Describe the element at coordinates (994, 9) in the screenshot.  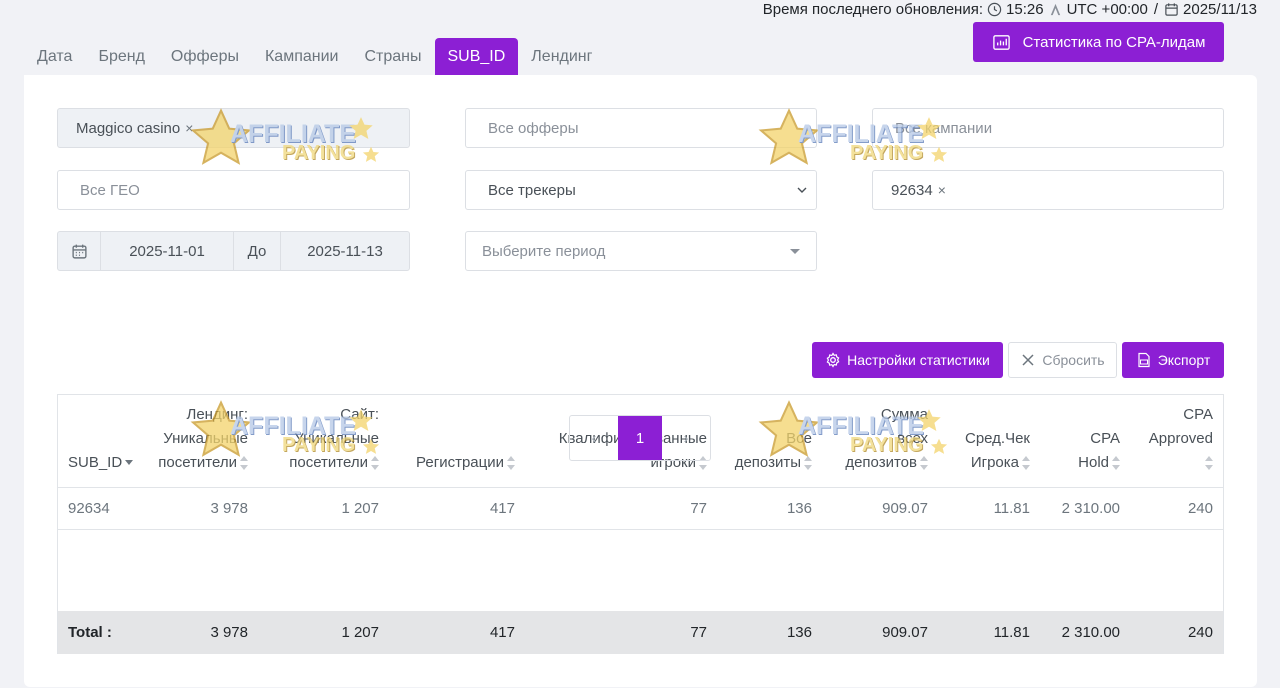
I see `clock-icon` at that location.